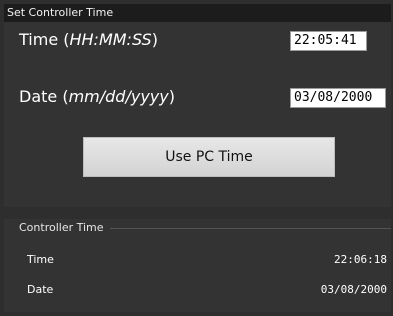  I want to click on use-pc-time-button: Use PC Time, so click(209, 157).